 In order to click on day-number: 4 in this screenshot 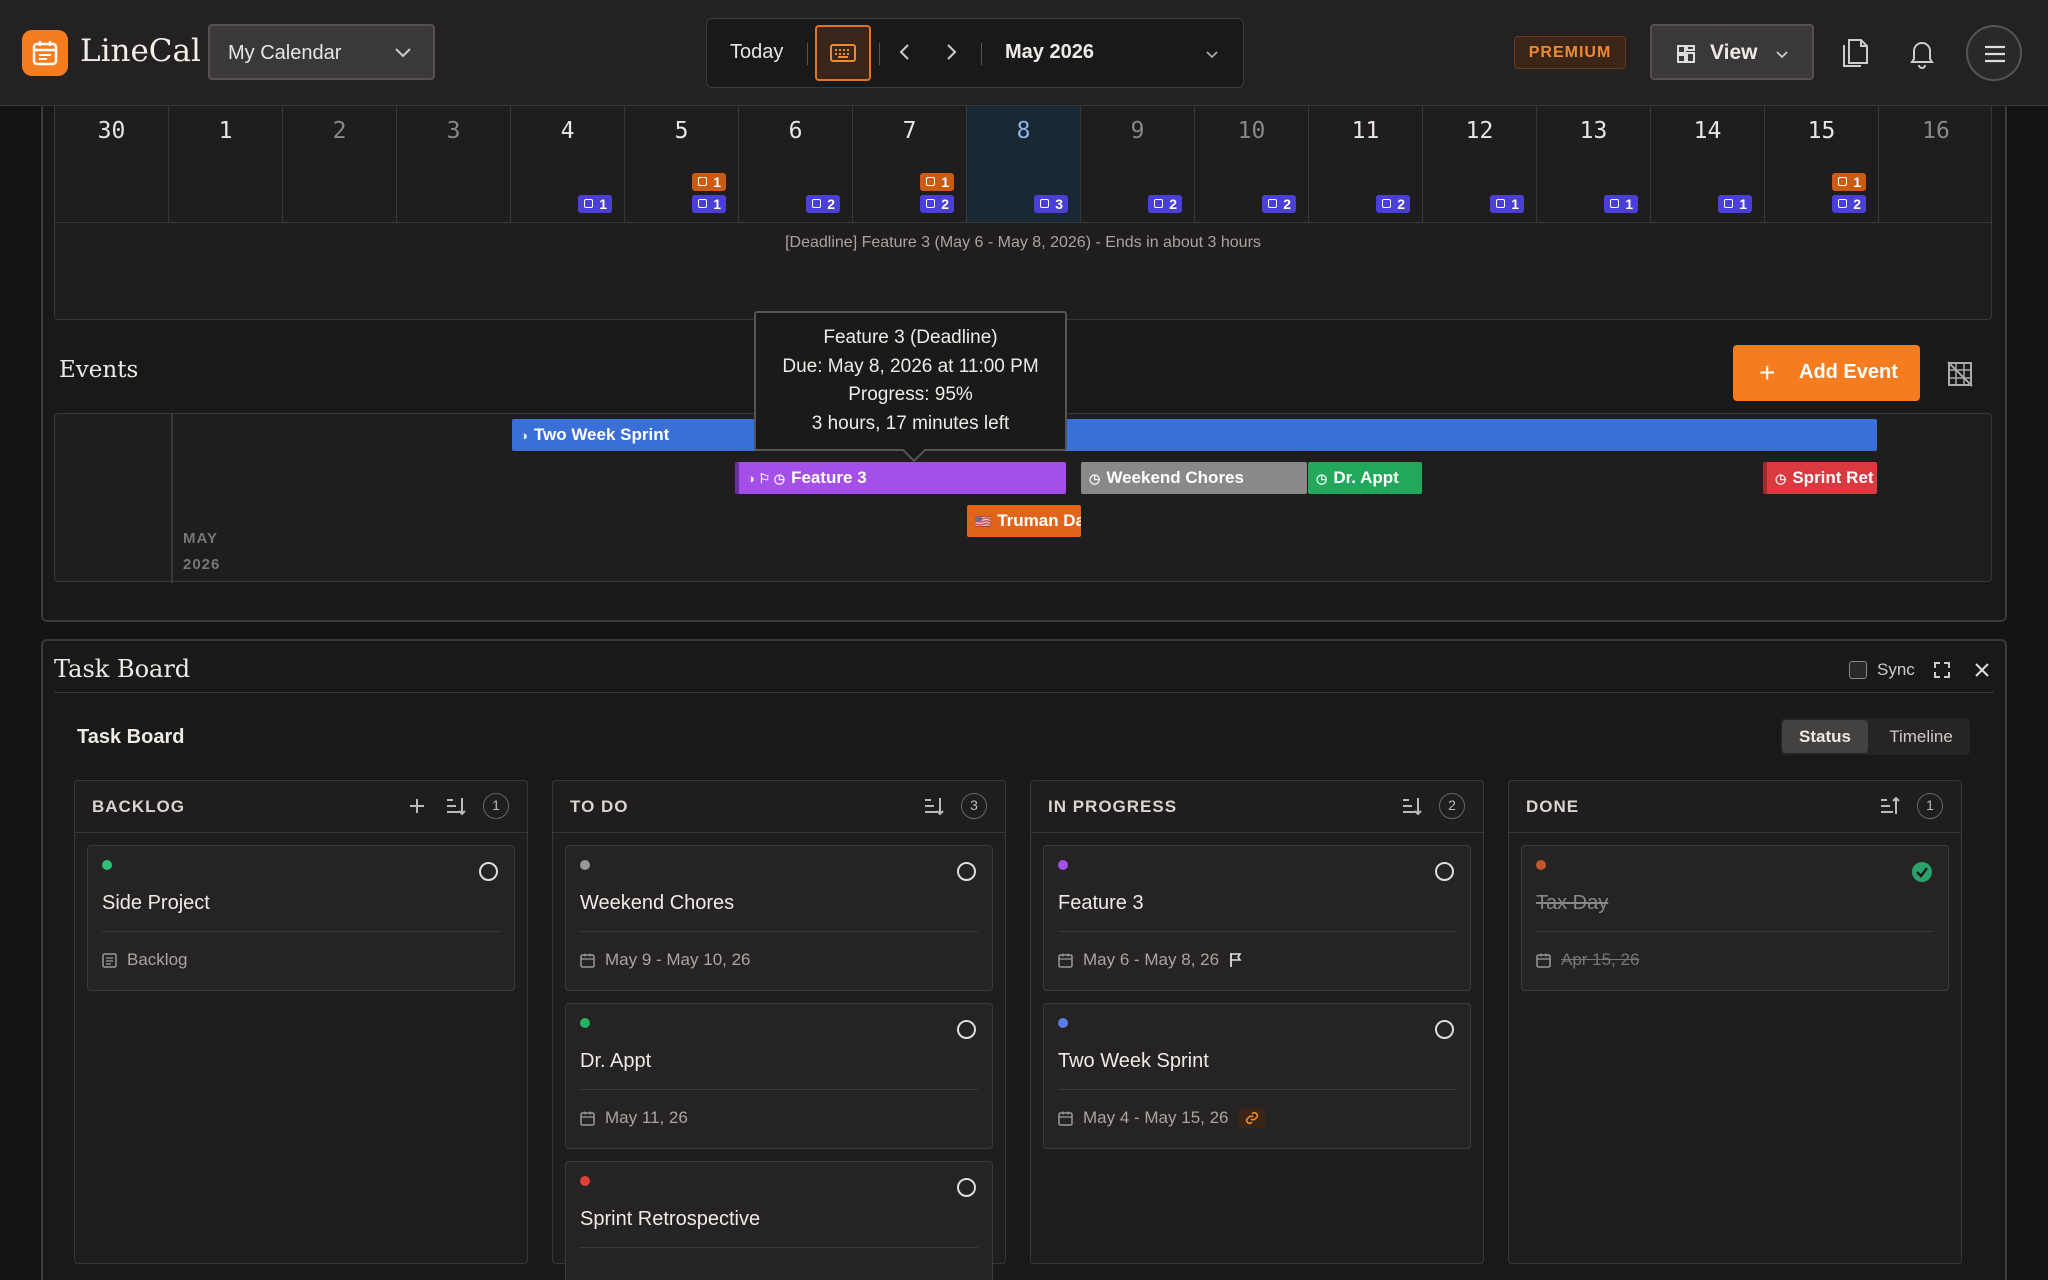, I will do `click(567, 131)`.